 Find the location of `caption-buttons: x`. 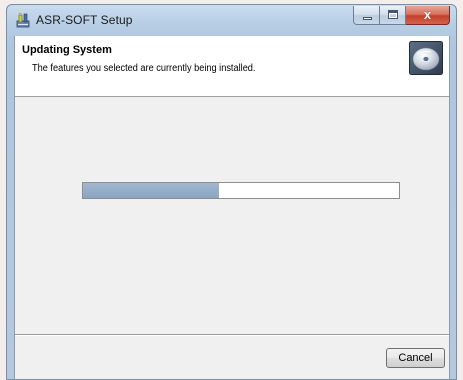

caption-buttons: x is located at coordinates (401, 15).